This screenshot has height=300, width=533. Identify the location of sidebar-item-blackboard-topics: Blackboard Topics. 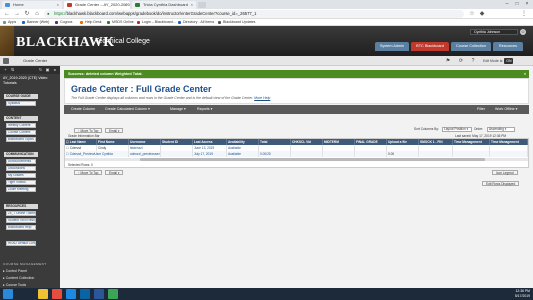
(21, 139).